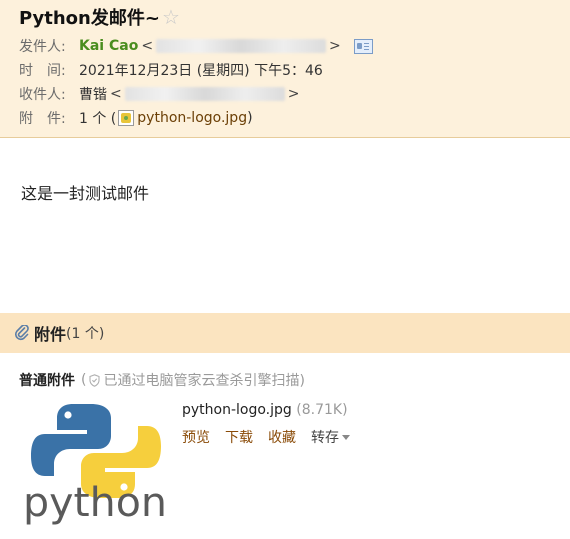 The height and width of the screenshot is (539, 570). Describe the element at coordinates (285, 333) in the screenshot. I see `attachments-bar: 附件 (1 个)` at that location.